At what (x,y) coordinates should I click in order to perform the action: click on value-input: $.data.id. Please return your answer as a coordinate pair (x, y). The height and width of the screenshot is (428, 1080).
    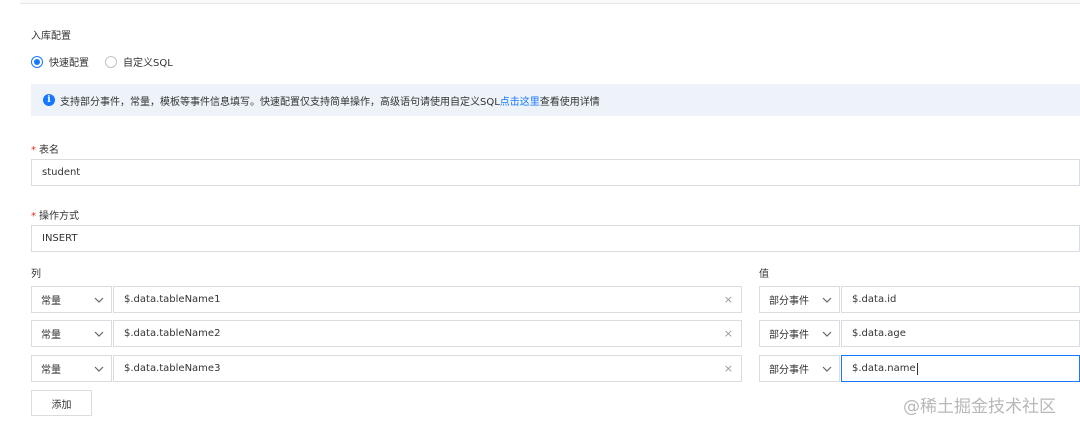
    Looking at the image, I should click on (960, 299).